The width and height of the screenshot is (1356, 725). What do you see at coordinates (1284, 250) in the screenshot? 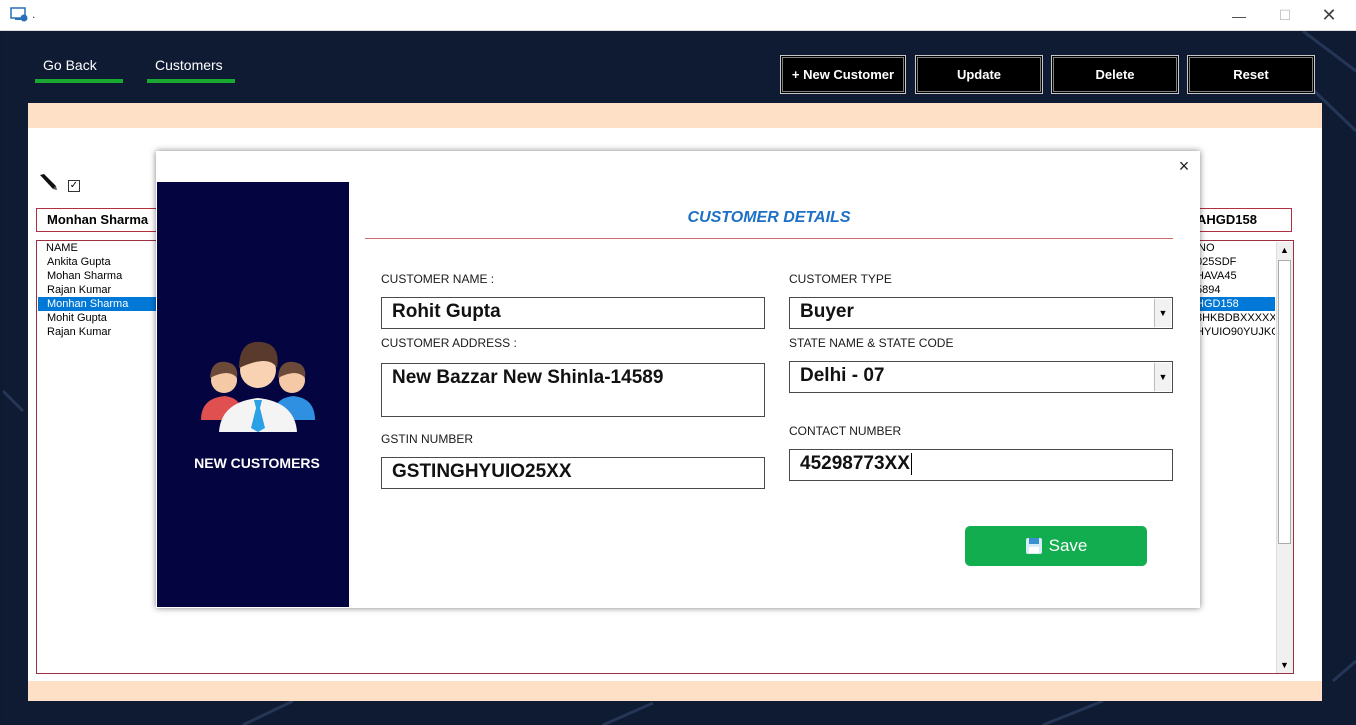
I see `chevron-up-icon: ▲` at bounding box center [1284, 250].